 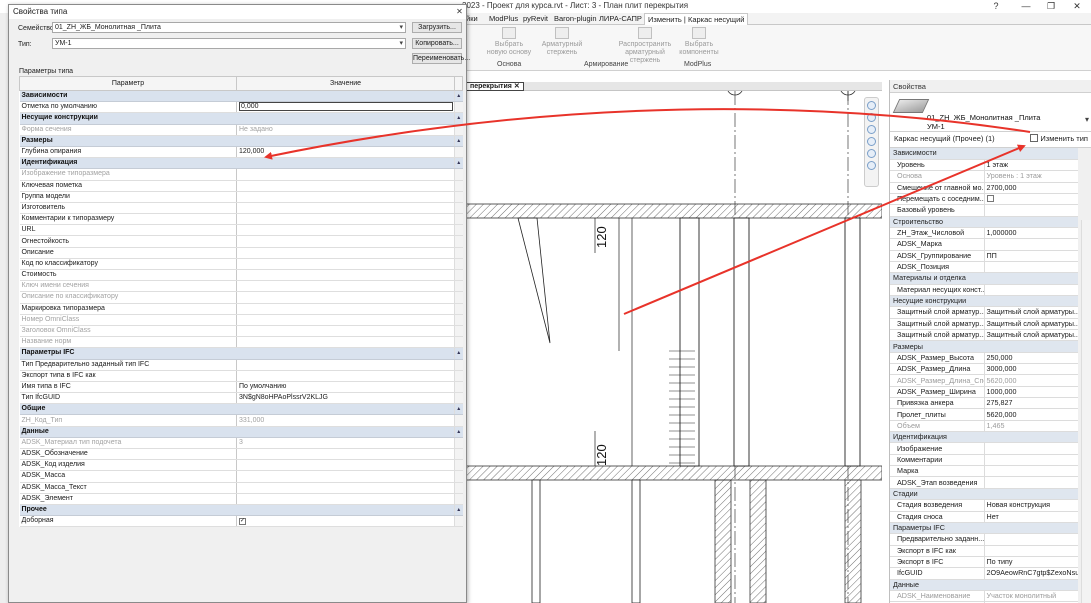 I want to click on prop-row: Изображение, so click(x=984, y=448).